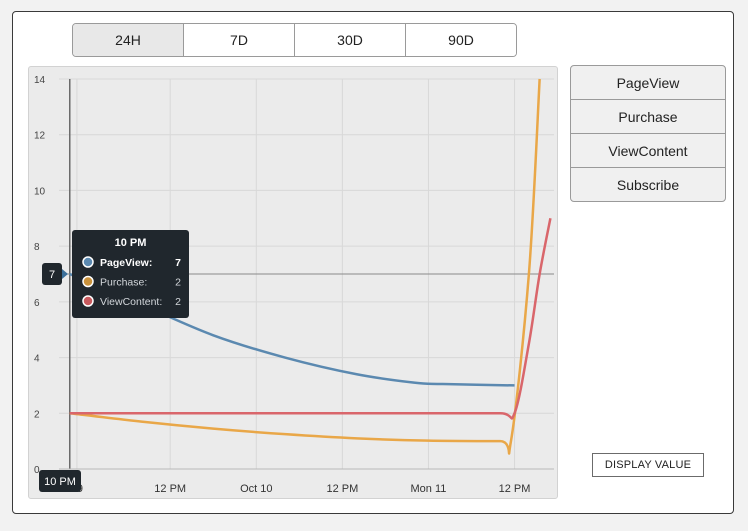  What do you see at coordinates (40, 136) in the screenshot?
I see `y-tick-label: 12` at bounding box center [40, 136].